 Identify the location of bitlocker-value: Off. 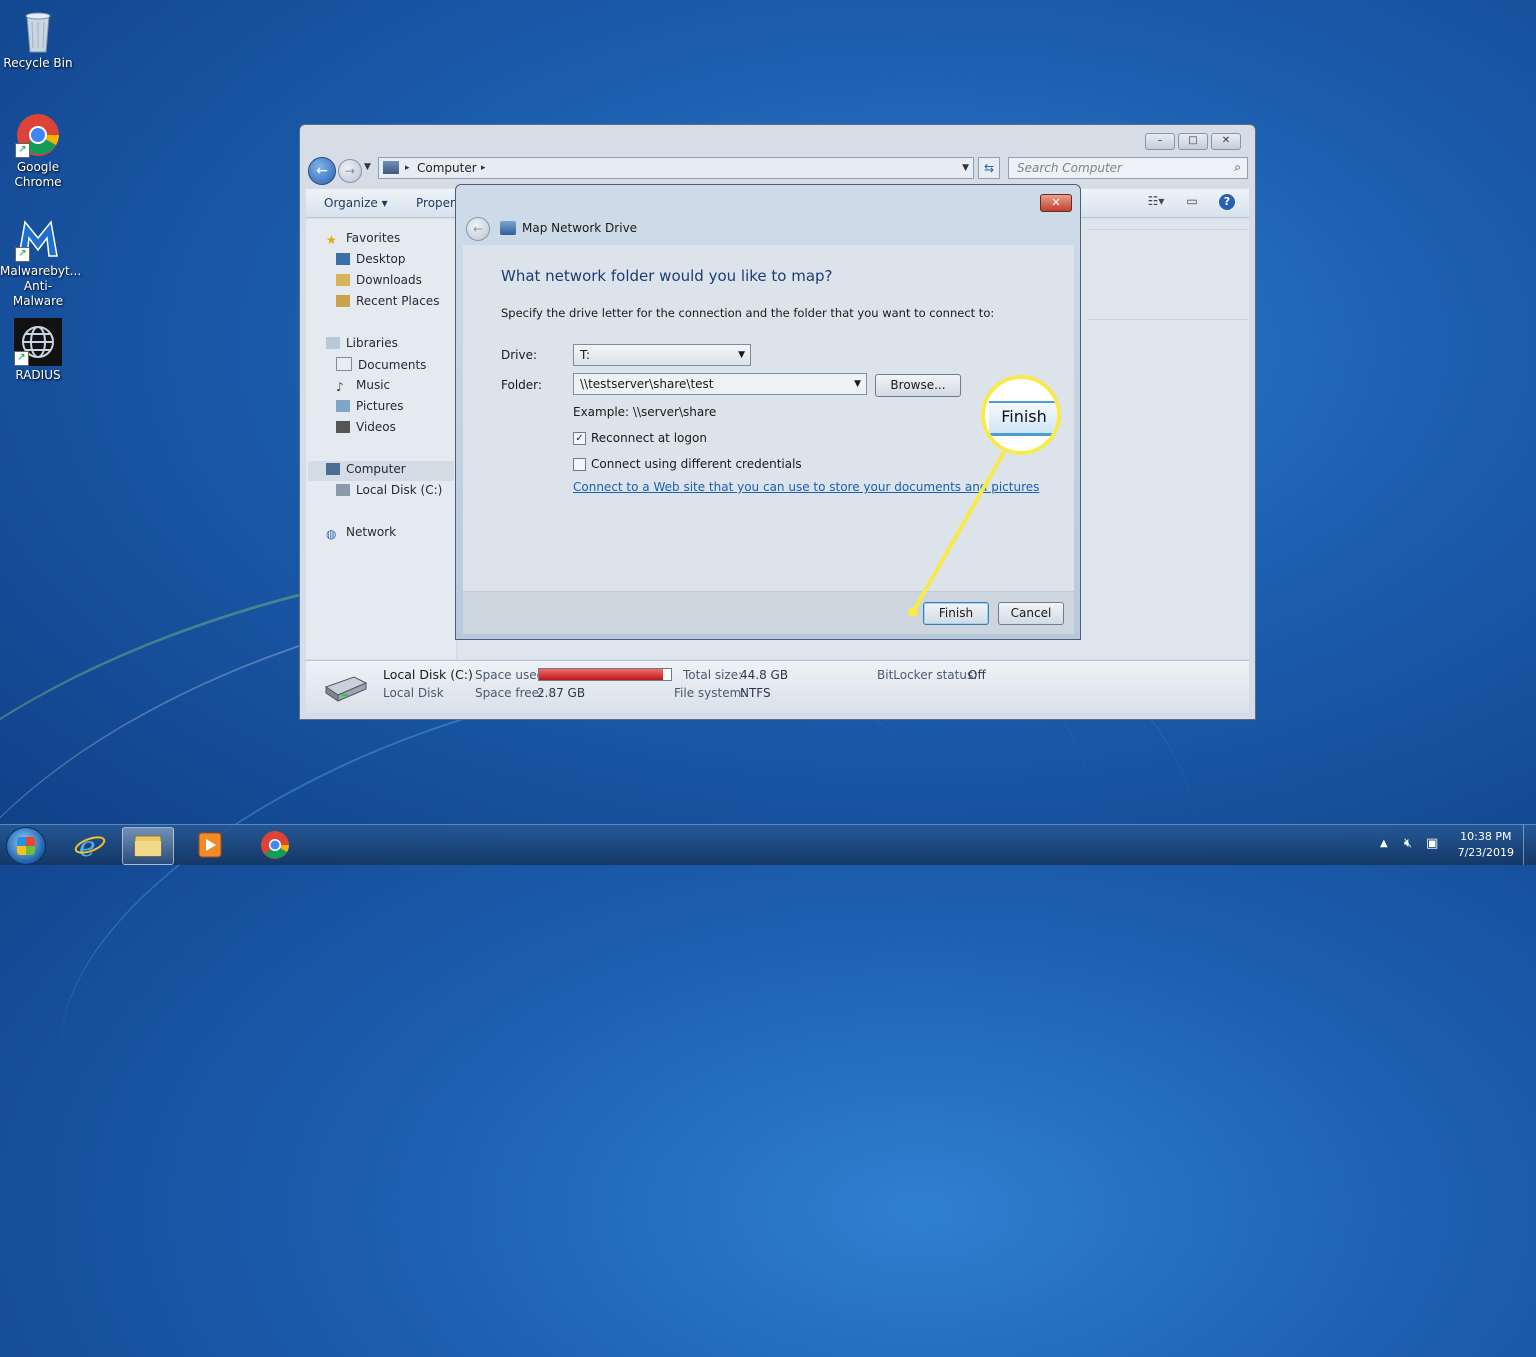
(977, 675).